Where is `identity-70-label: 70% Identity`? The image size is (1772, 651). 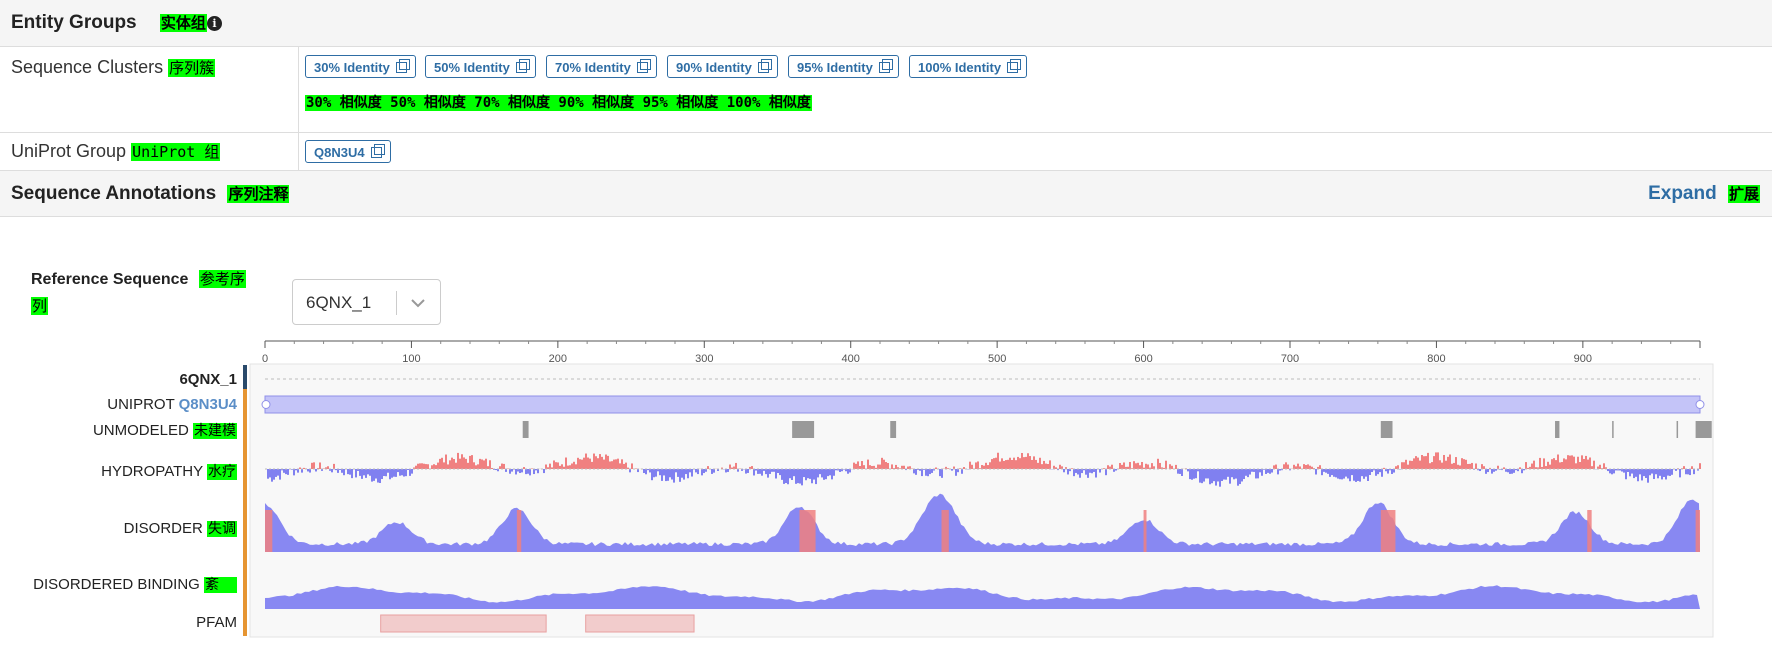
identity-70-label: 70% Identity is located at coordinates (593, 67).